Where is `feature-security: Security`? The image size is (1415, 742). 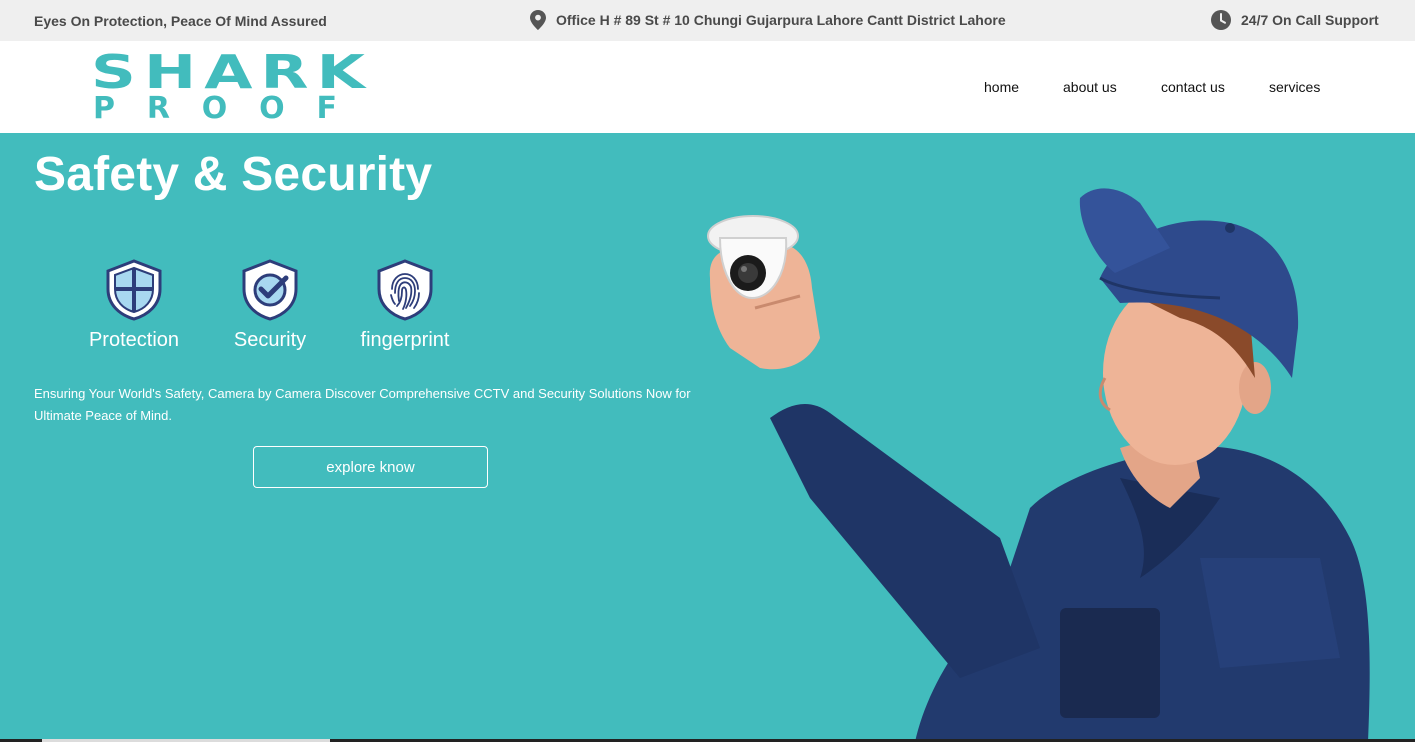
feature-security: Security is located at coordinates (270, 305).